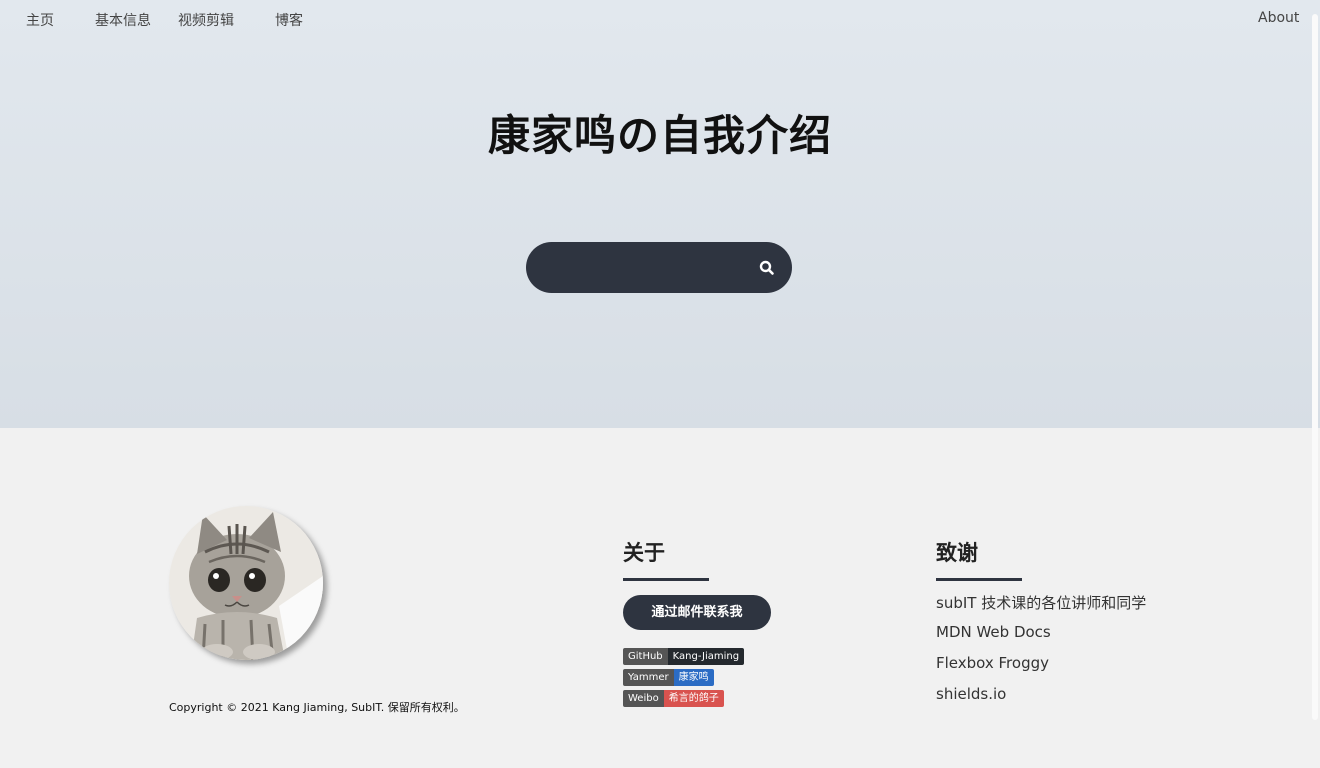 The height and width of the screenshot is (768, 1320). I want to click on search-input, so click(646, 268).